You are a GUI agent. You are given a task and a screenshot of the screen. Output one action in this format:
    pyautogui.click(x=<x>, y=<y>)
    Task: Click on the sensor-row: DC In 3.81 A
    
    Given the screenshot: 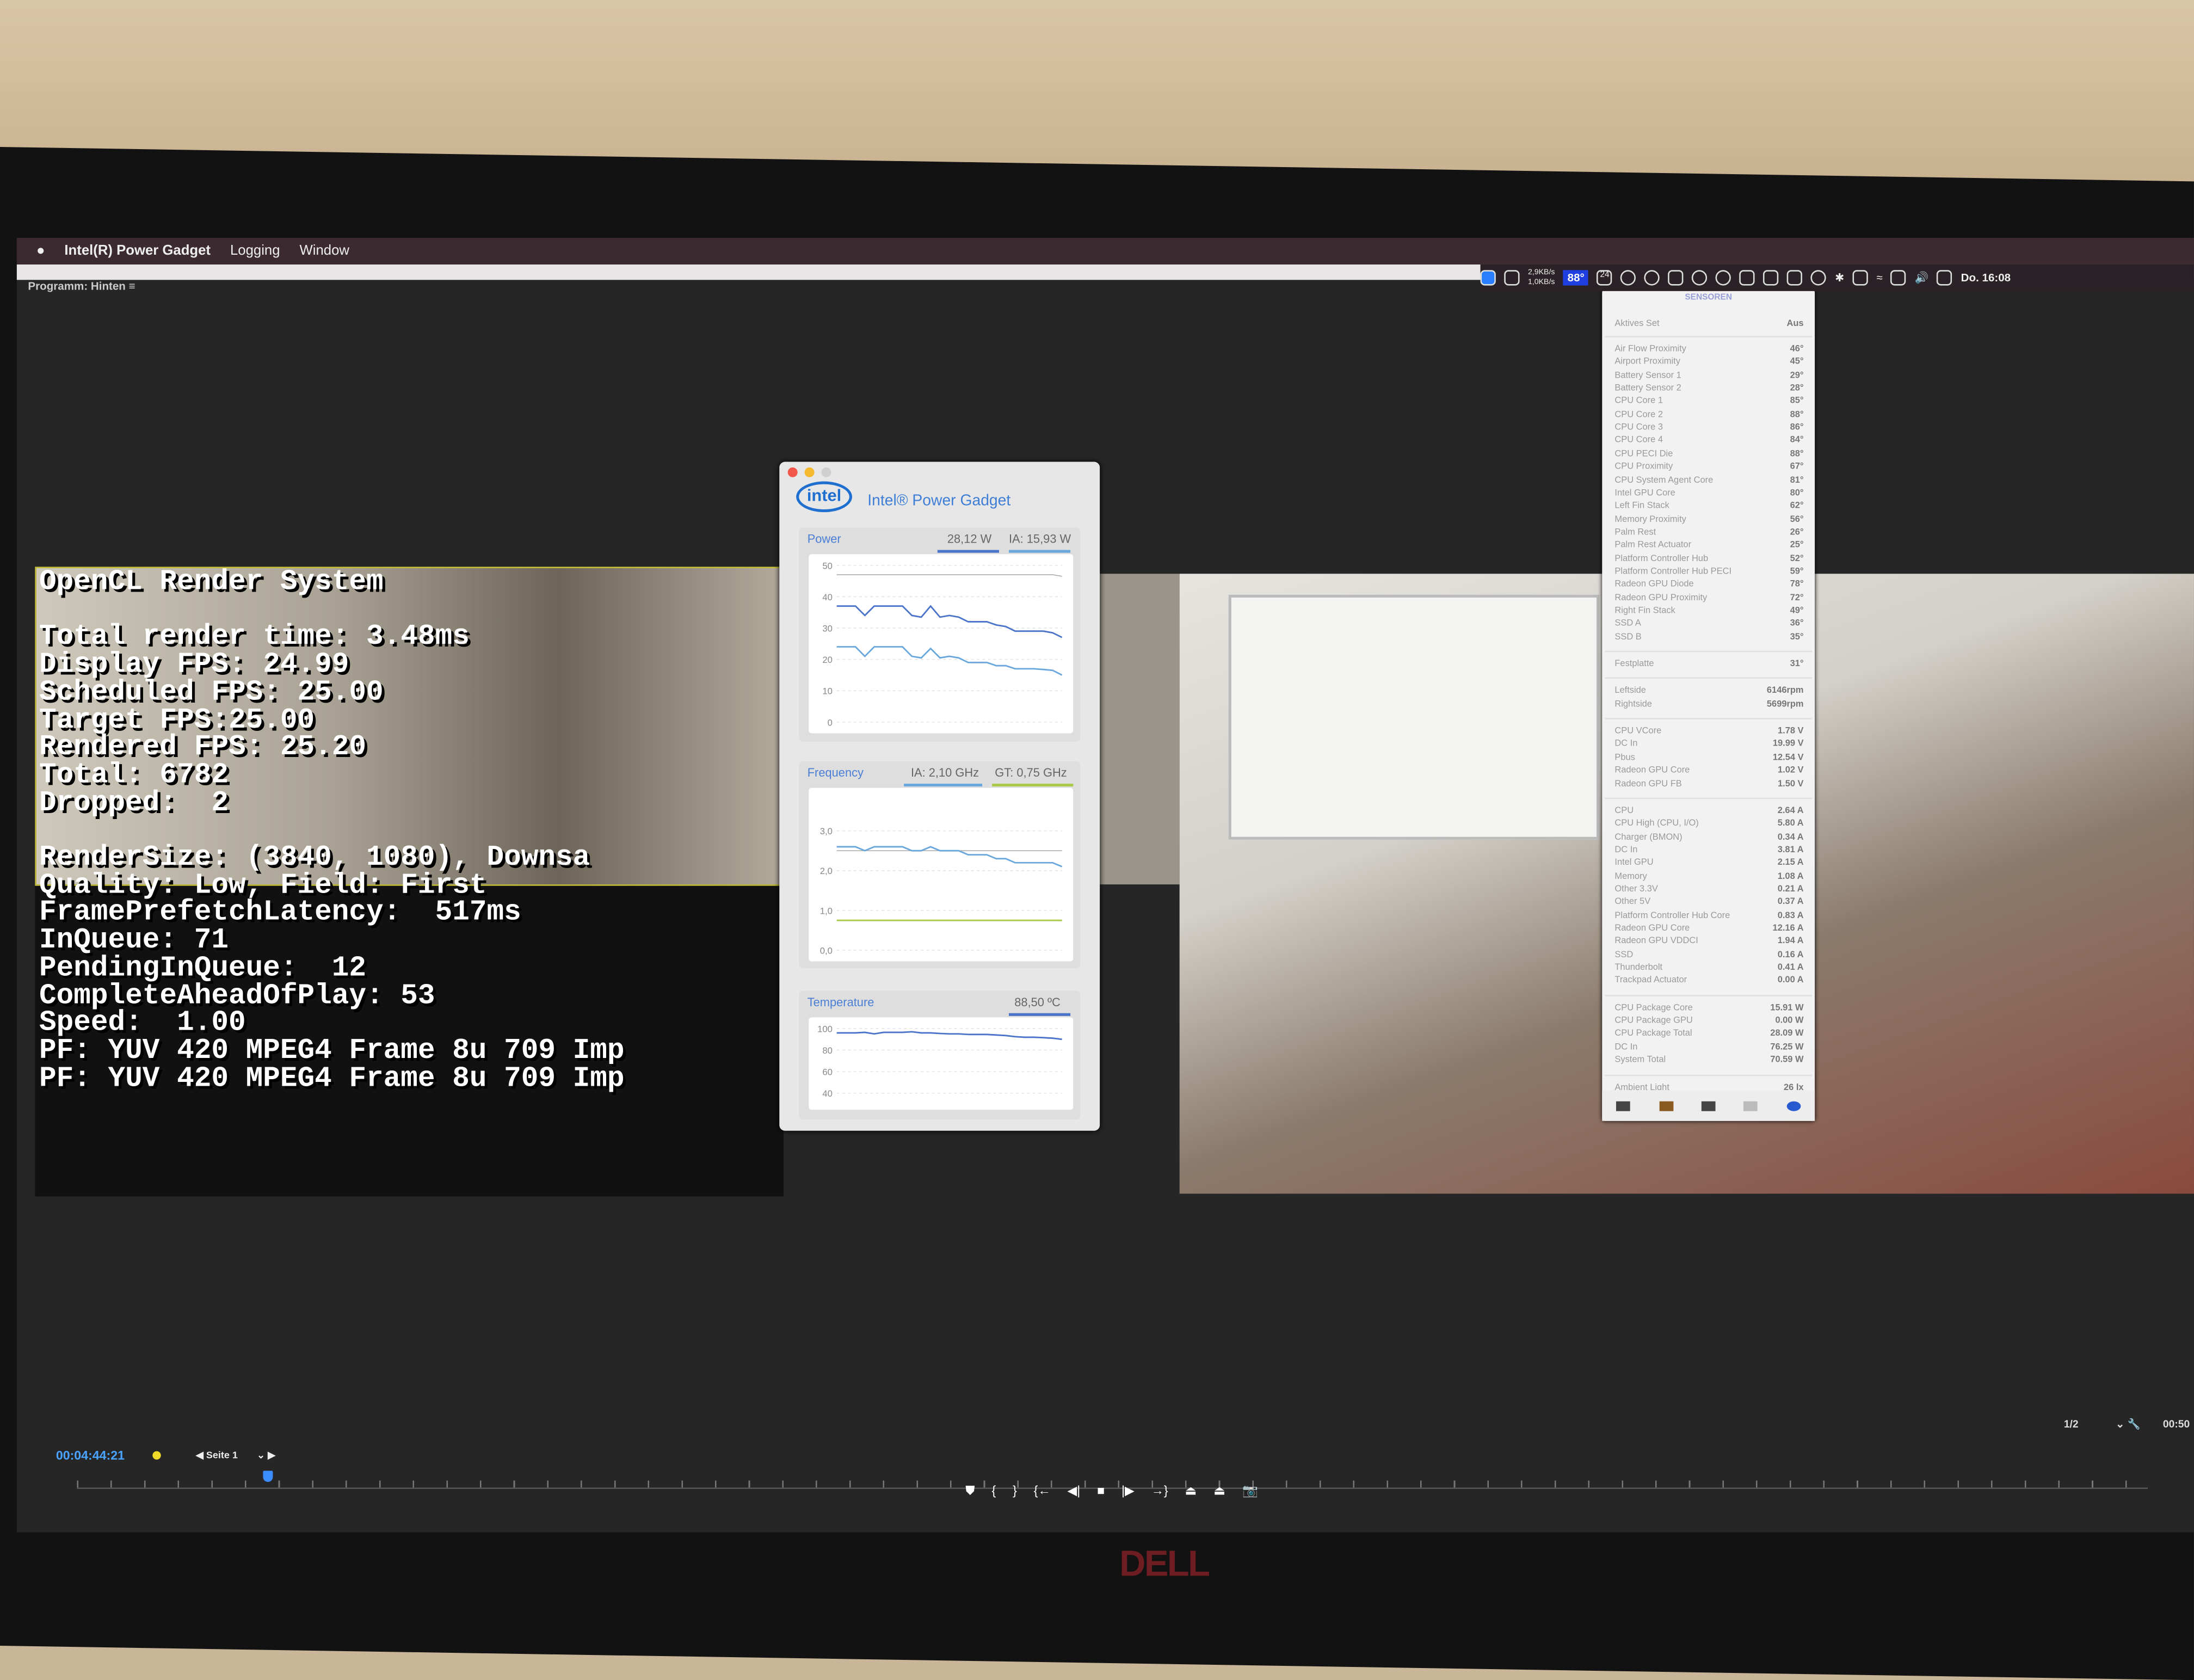 What is the action you would take?
    pyautogui.click(x=1708, y=850)
    